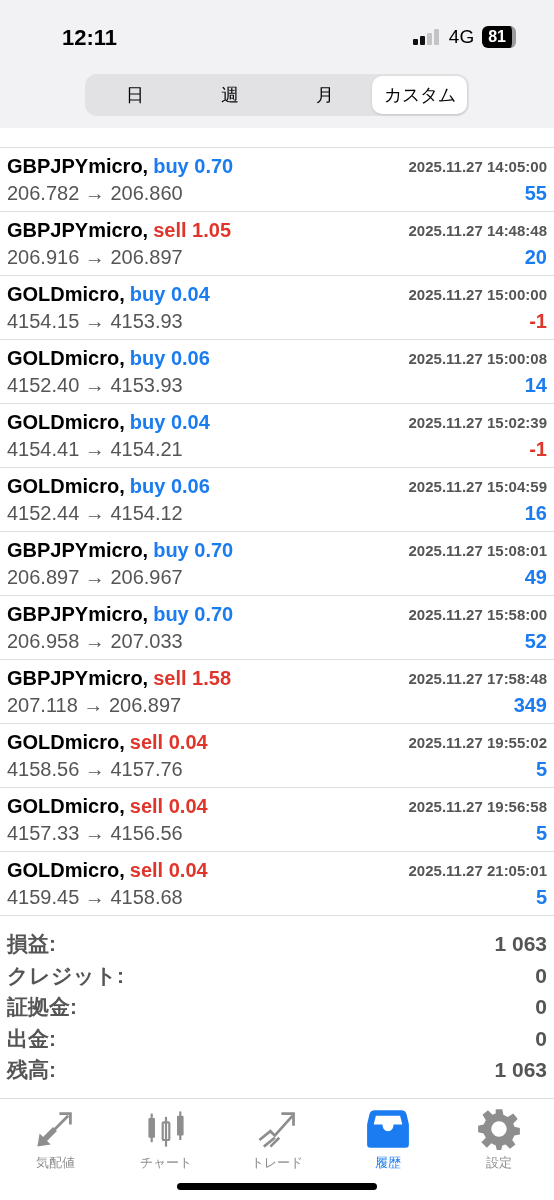 Image resolution: width=554 pixels, height=1200 pixels. Describe the element at coordinates (192, 230) in the screenshot. I see `trade-side: sell 1.05` at that location.